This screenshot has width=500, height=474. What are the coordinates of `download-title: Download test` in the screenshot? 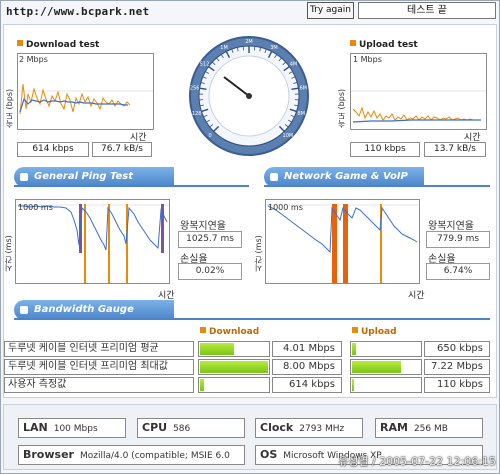 It's located at (58, 45).